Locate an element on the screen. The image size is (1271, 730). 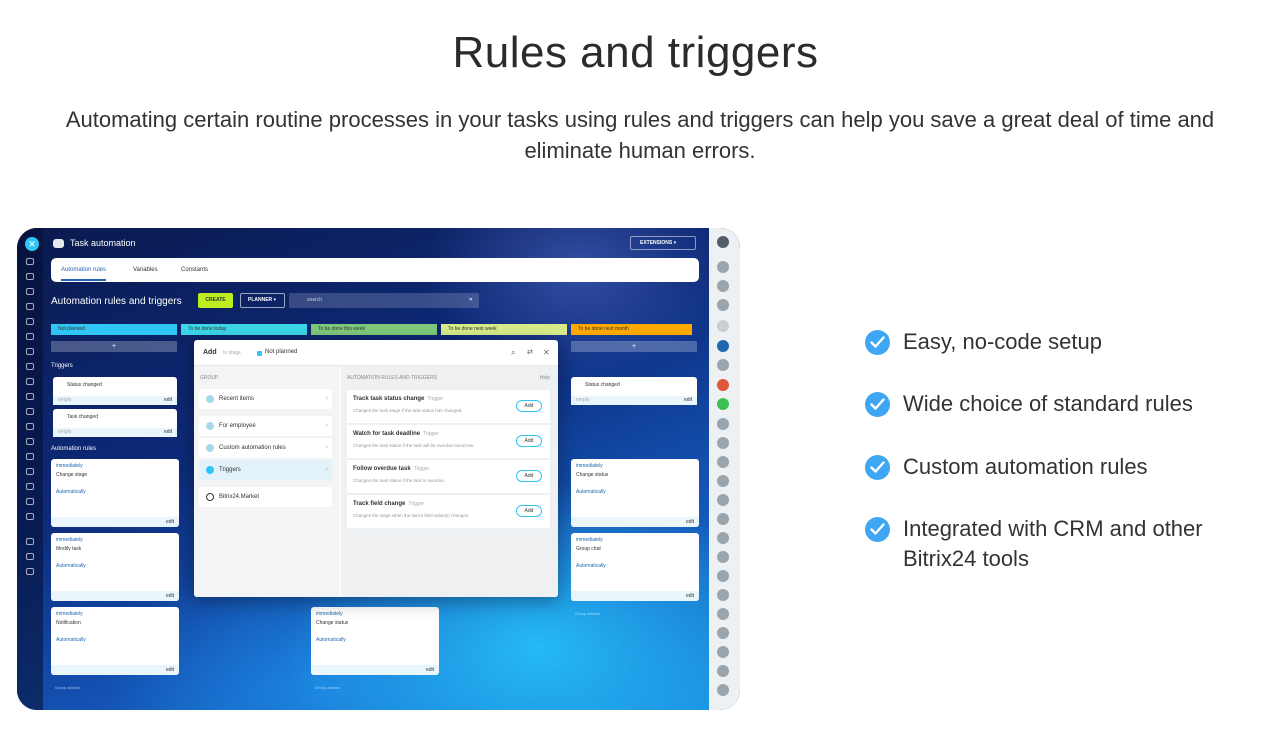
stage-selector: Not planned is located at coordinates (281, 352).